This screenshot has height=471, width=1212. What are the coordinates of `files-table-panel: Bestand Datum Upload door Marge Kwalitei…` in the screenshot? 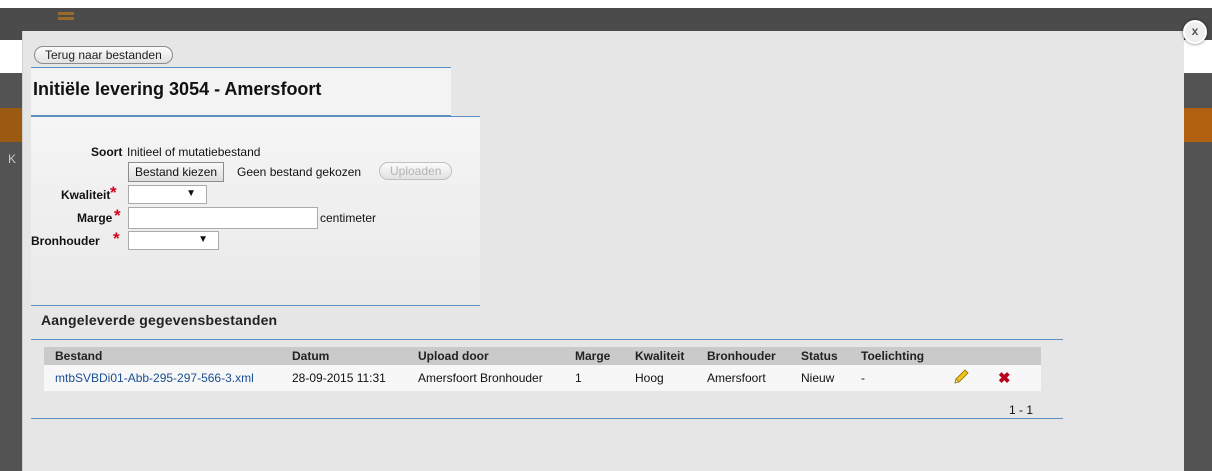 It's located at (547, 379).